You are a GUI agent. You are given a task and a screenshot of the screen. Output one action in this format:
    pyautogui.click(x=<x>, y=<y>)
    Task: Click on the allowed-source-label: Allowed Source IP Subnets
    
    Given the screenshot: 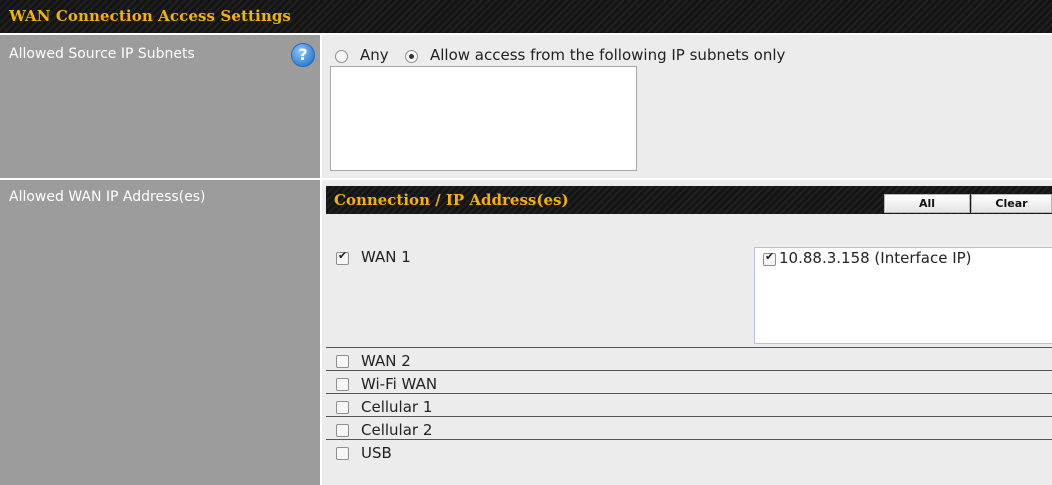 What is the action you would take?
    pyautogui.click(x=102, y=54)
    